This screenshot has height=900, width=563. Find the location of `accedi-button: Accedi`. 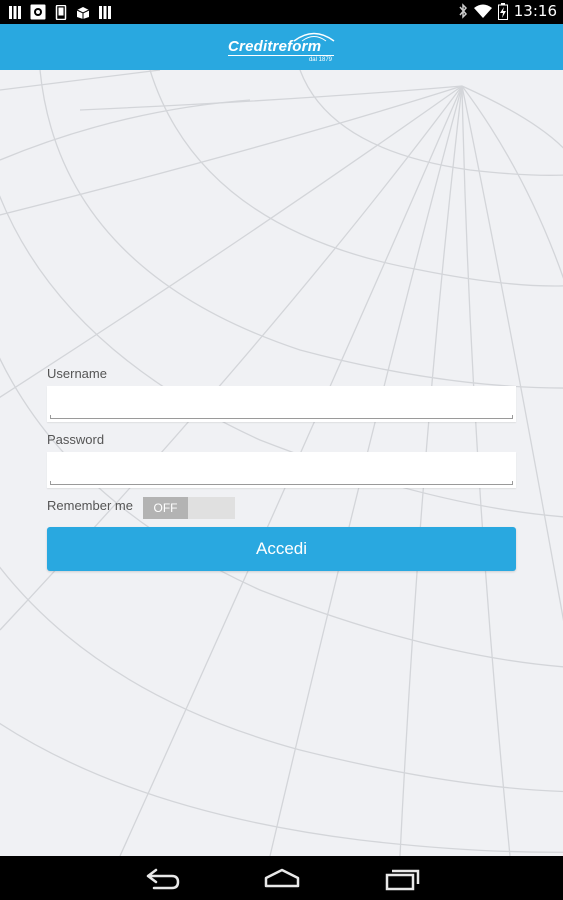

accedi-button: Accedi is located at coordinates (281, 549).